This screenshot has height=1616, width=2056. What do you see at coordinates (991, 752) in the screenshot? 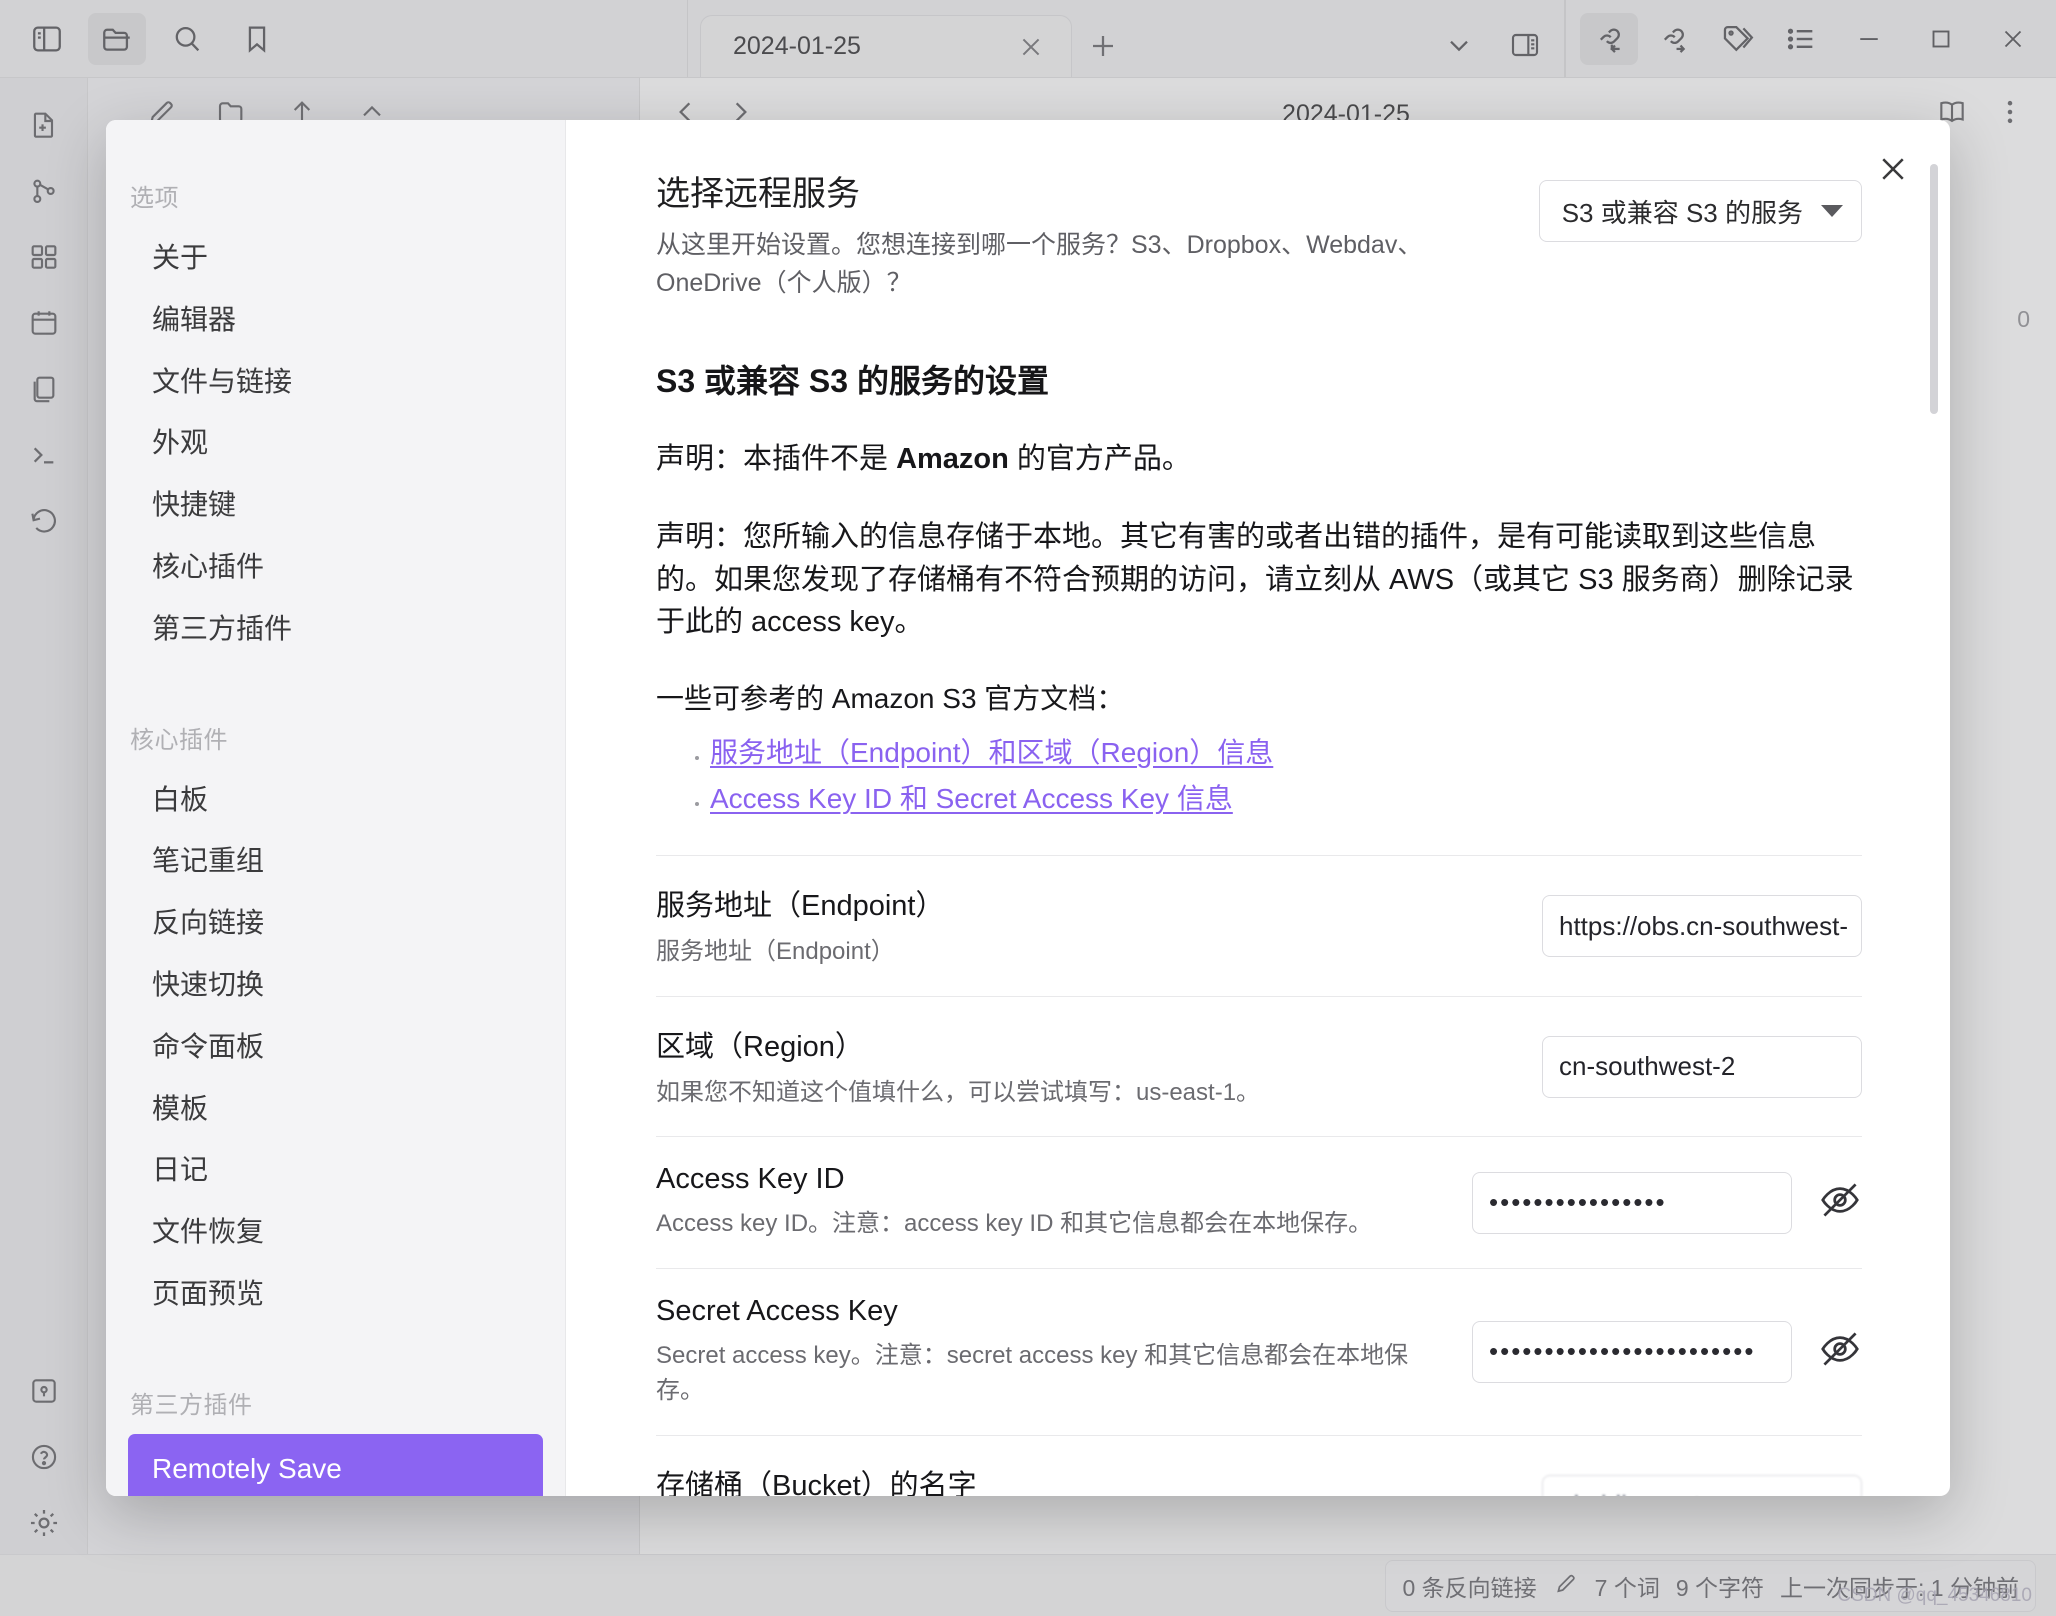
I see `doc-link-endpoint-region: 服务地址（Endpoint）和区域（Region）信息` at bounding box center [991, 752].